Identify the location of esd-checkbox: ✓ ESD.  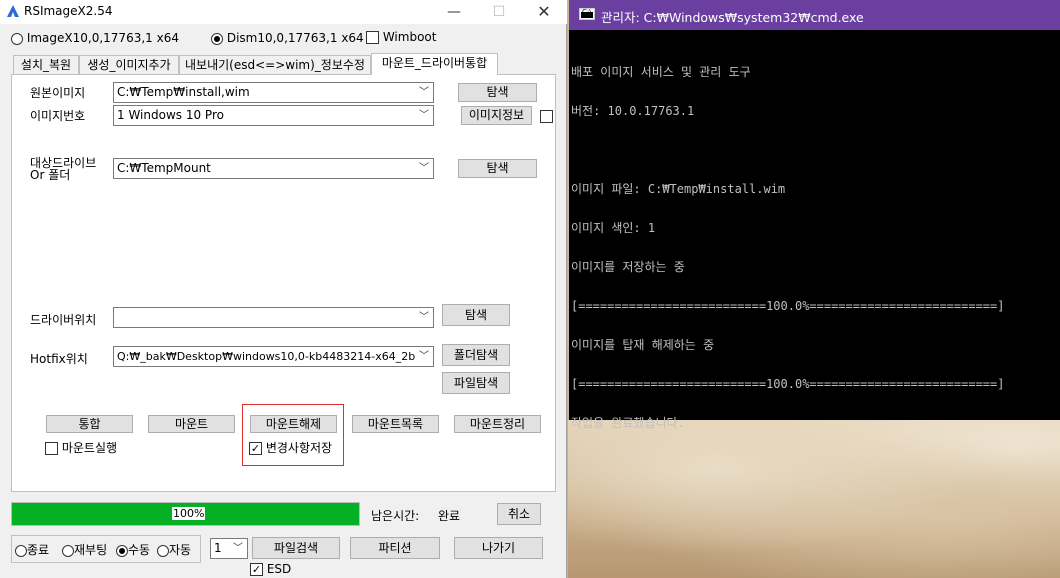
(270, 569).